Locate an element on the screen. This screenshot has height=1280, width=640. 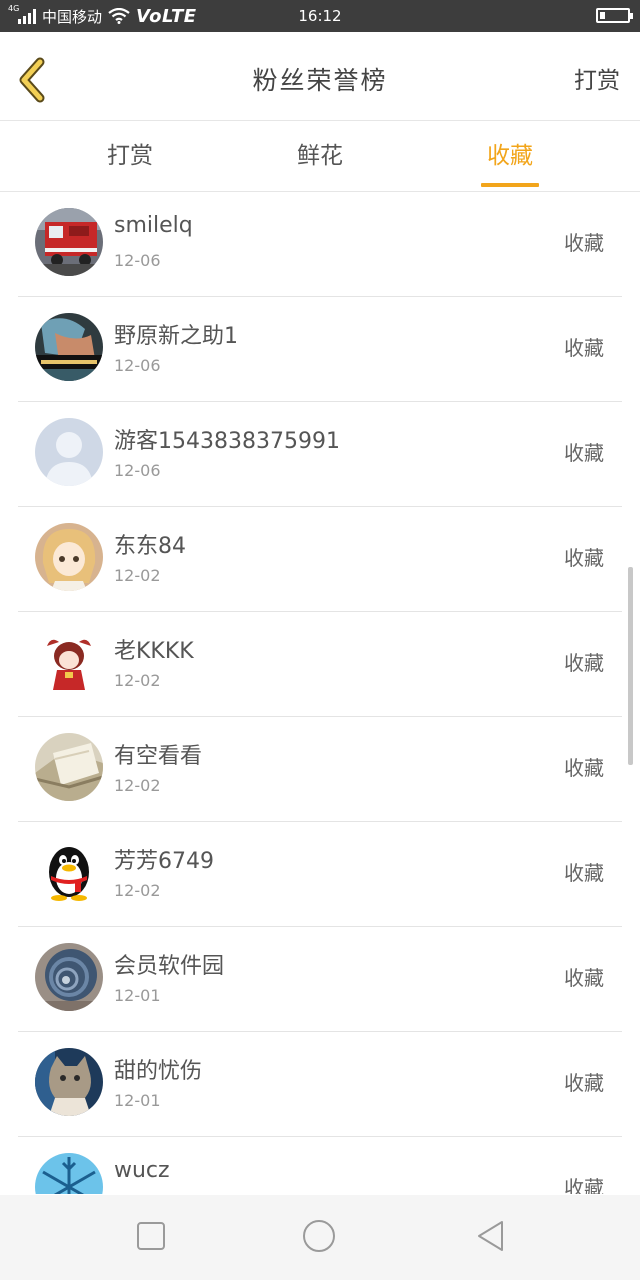
reward-button: 打赏 is located at coordinates (597, 76).